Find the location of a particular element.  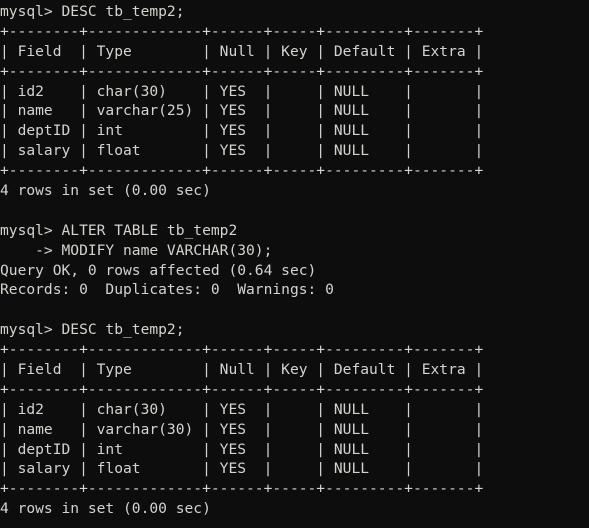

result-summary-1: 4 rows in set (0.00 sec) is located at coordinates (105, 191).